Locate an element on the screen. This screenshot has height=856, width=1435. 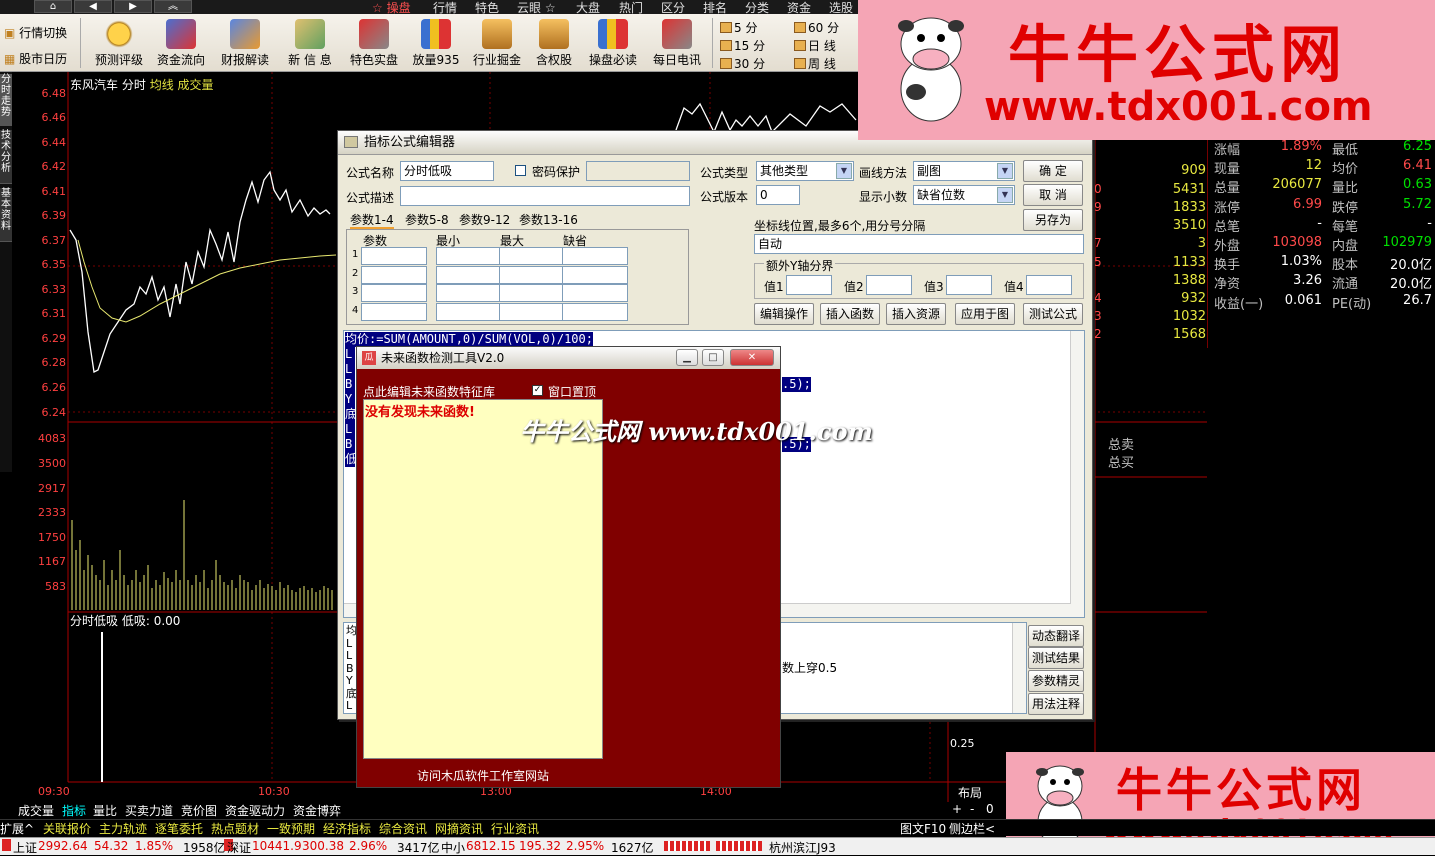
close-icon: ✕ is located at coordinates (752, 357).